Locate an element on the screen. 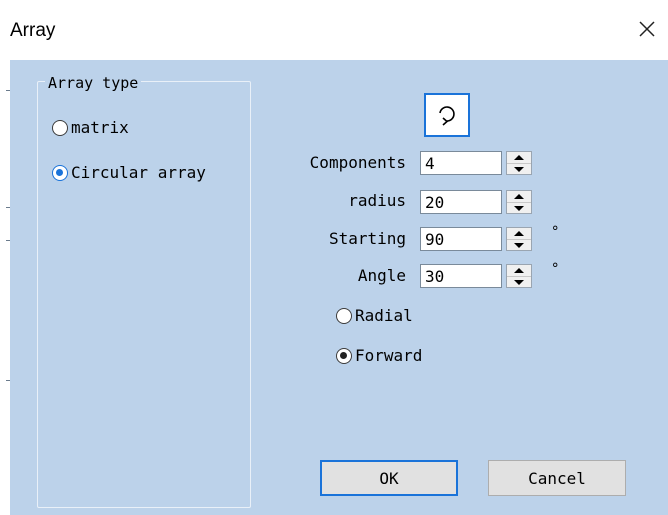  components-spinner is located at coordinates (519, 163).